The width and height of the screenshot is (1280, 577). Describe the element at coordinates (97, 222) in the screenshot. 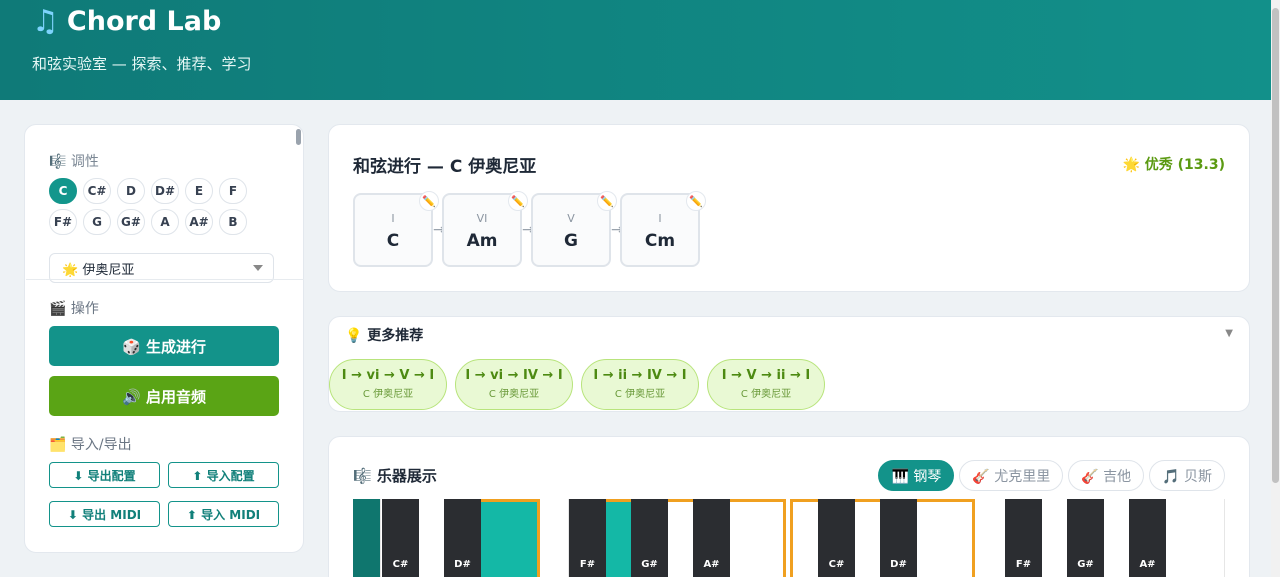

I see `key-button-g: G` at that location.